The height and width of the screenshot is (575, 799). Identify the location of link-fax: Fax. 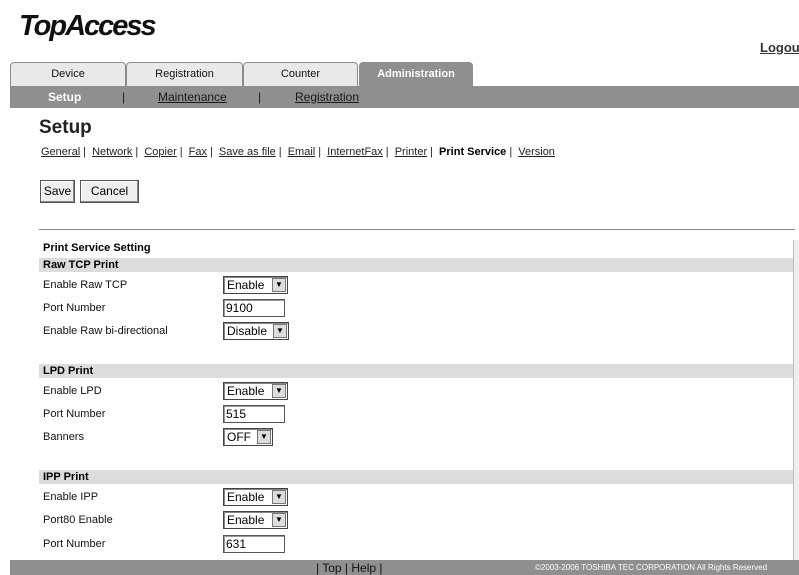
(198, 152).